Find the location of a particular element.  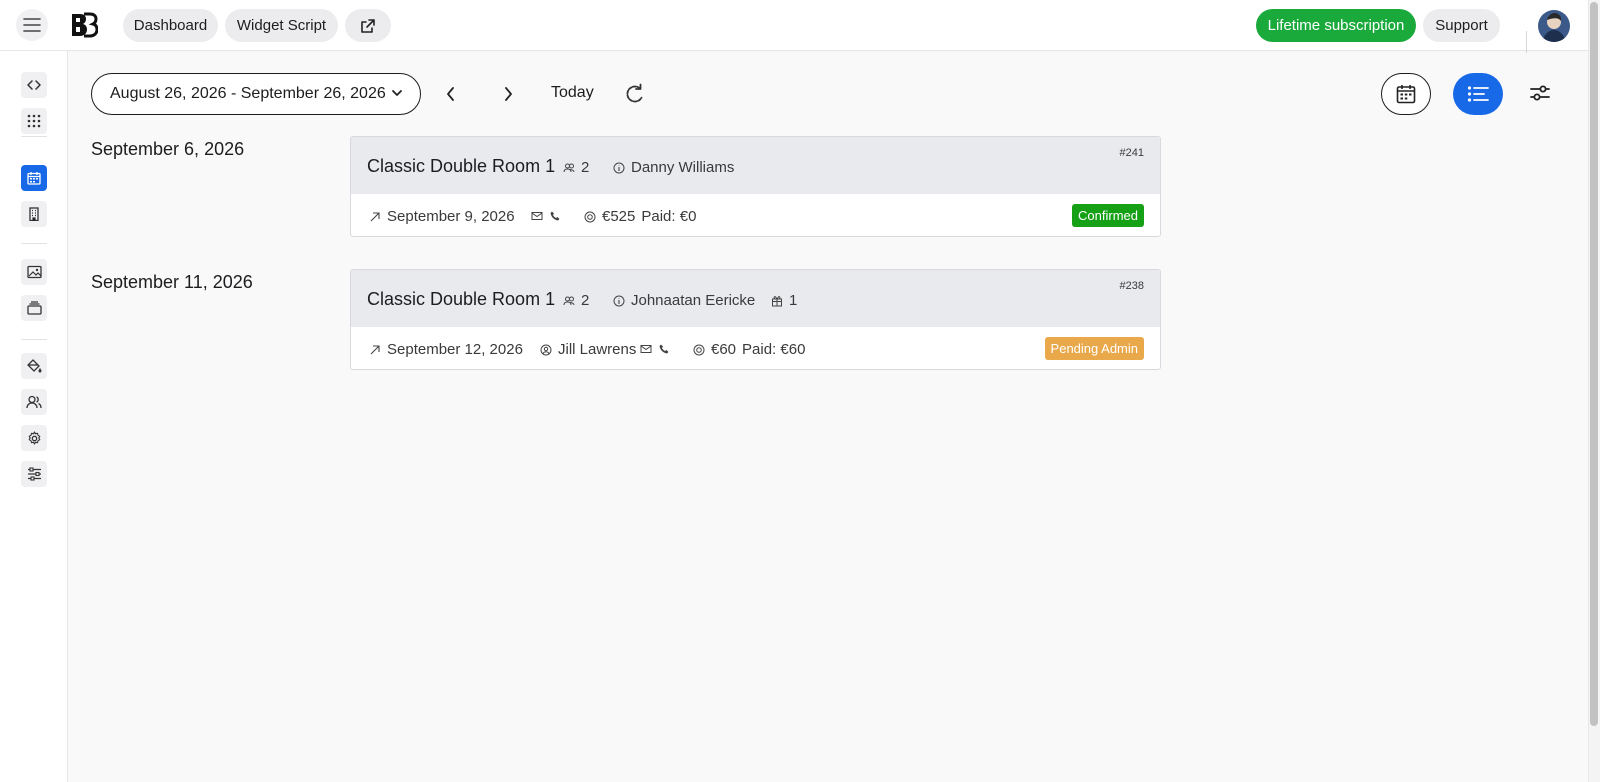

sidebar-item-settings is located at coordinates (34, 438).